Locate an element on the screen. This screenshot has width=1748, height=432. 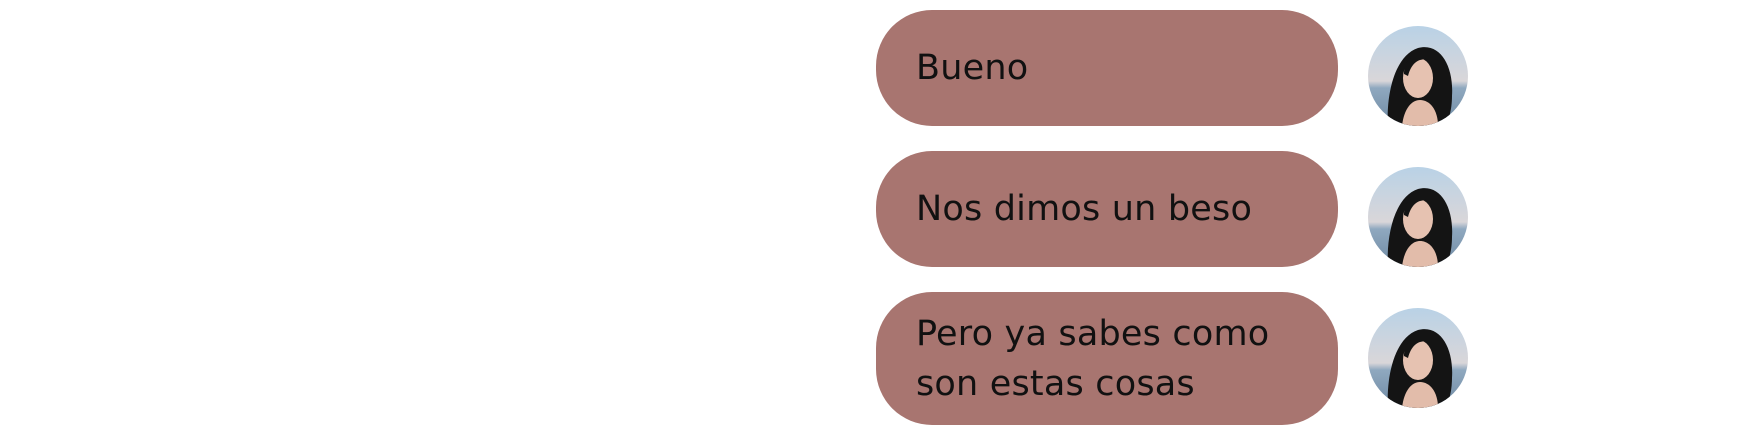
message-text: Nos dimos un beso is located at coordinates (1084, 209).